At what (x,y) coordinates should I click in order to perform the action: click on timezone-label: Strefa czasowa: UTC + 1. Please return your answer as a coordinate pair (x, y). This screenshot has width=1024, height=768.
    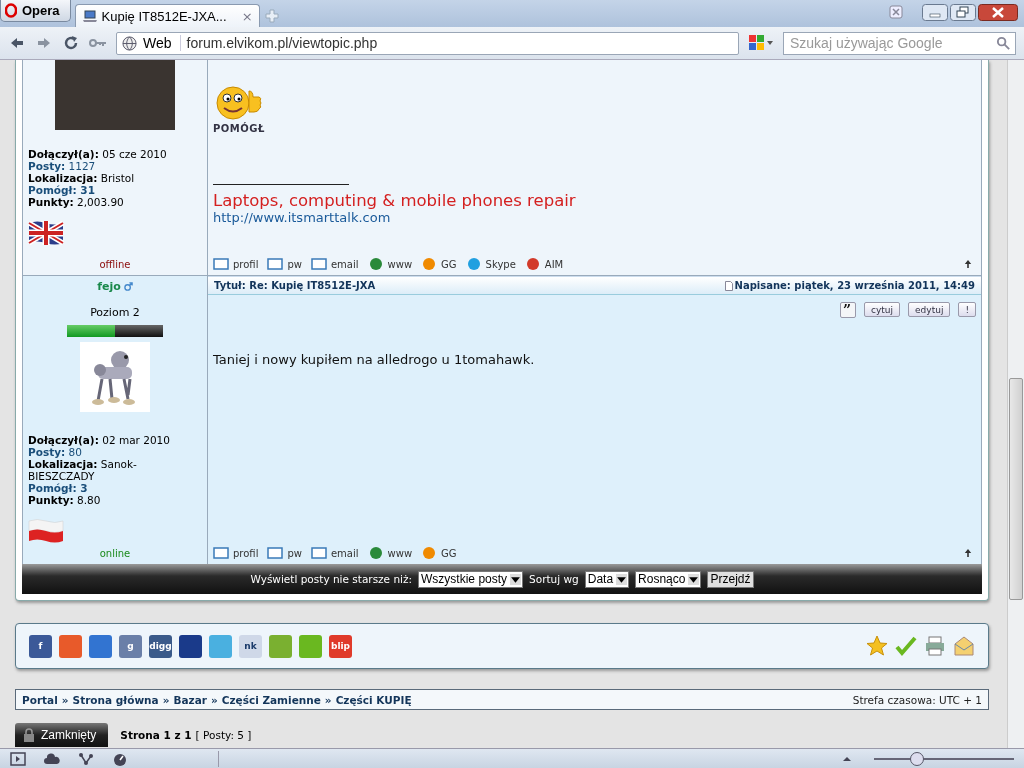
    Looking at the image, I should click on (917, 699).